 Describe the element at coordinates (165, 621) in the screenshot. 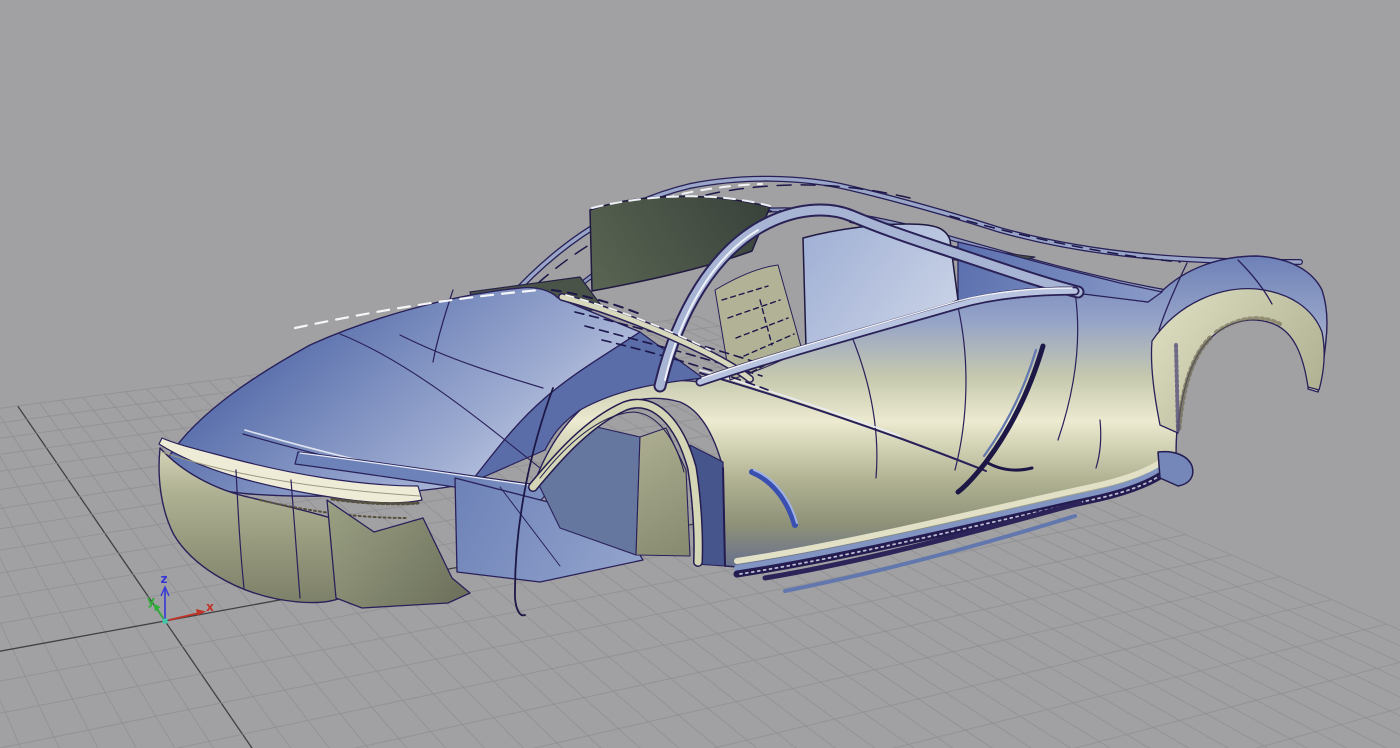

I see `origin-marker` at that location.